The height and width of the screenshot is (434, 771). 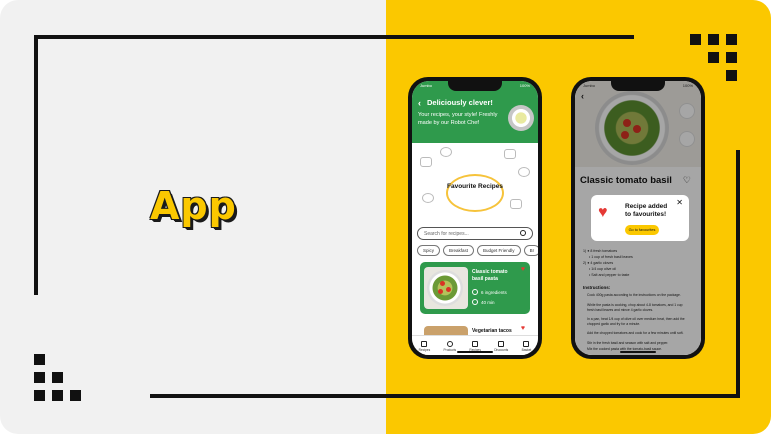 I want to click on nav-label: Discounts, so click(x=501, y=349).